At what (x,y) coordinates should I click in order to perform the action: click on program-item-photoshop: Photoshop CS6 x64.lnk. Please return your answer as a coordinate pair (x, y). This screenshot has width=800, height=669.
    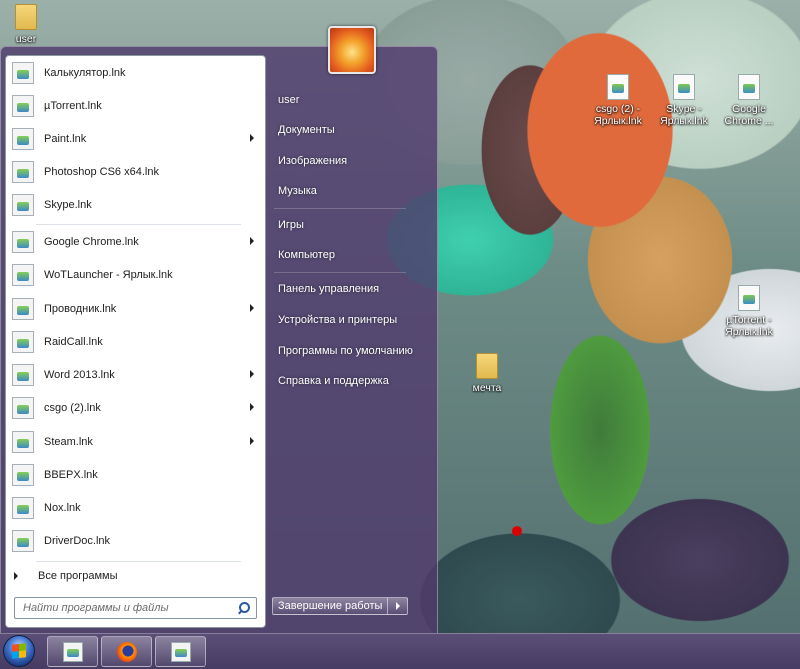
    Looking at the image, I should click on (135, 172).